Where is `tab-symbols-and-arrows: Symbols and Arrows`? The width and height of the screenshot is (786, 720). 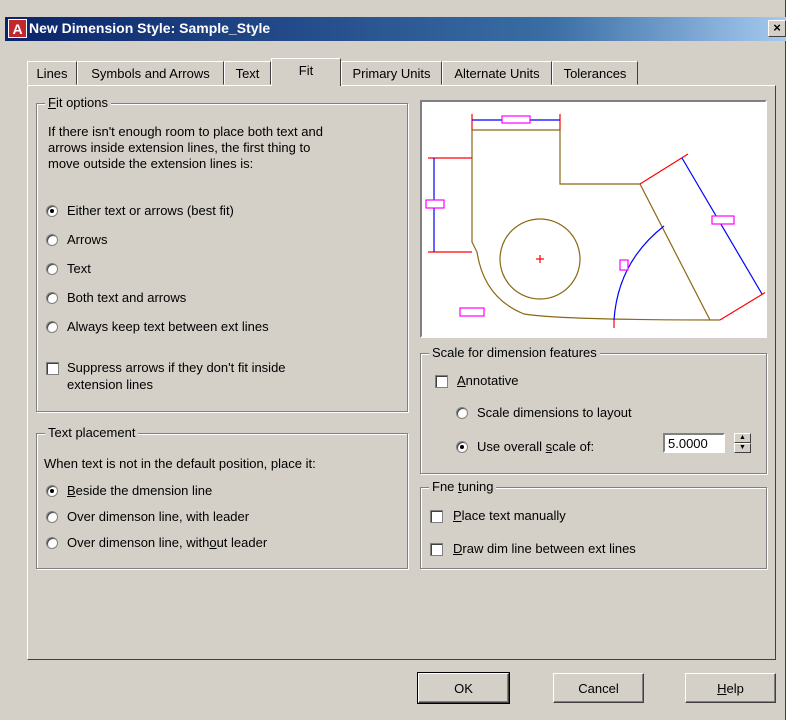 tab-symbols-and-arrows: Symbols and Arrows is located at coordinates (150, 73).